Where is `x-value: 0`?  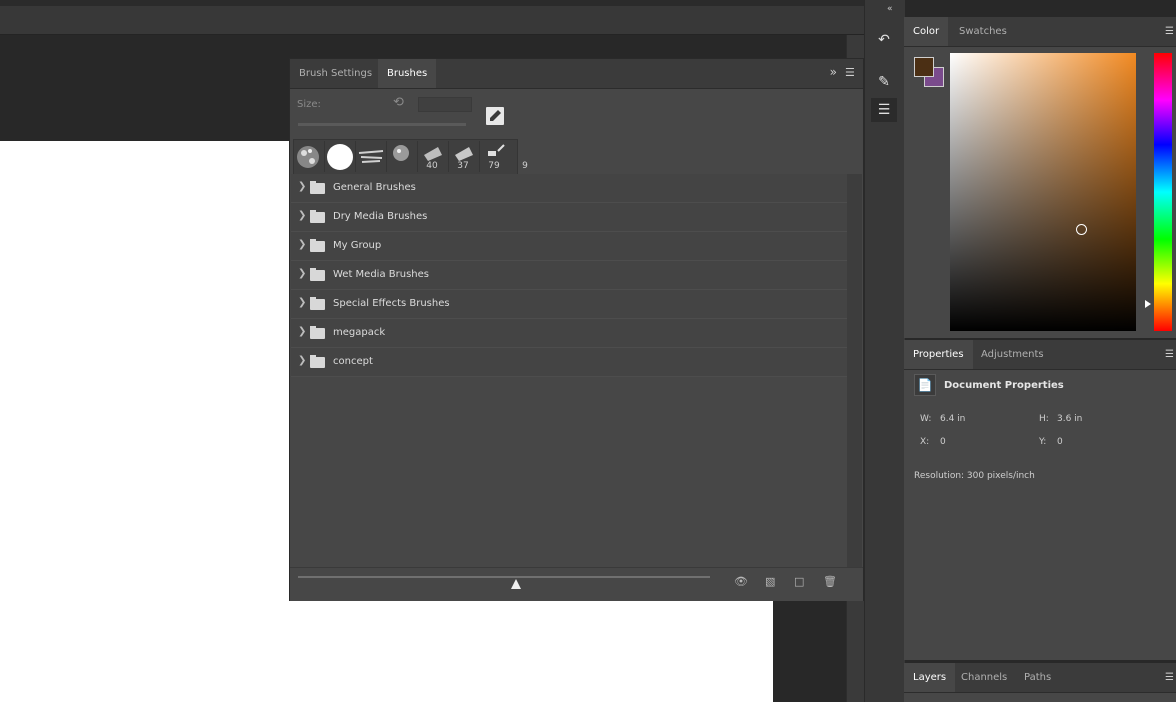 x-value: 0 is located at coordinates (943, 442).